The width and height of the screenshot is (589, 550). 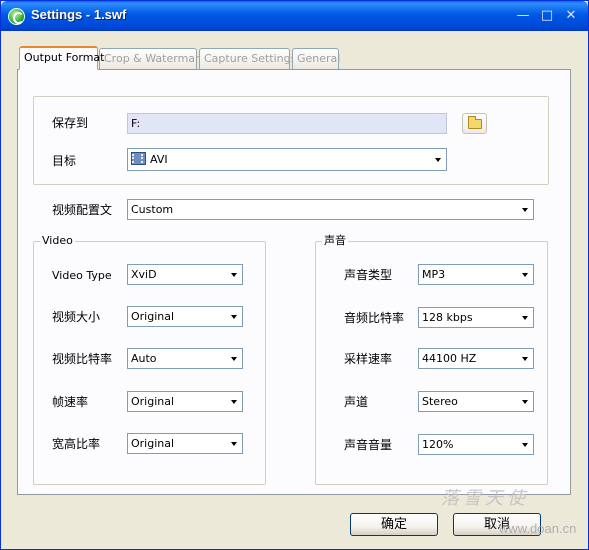 What do you see at coordinates (57, 241) in the screenshot?
I see `video-group-title: Video` at bounding box center [57, 241].